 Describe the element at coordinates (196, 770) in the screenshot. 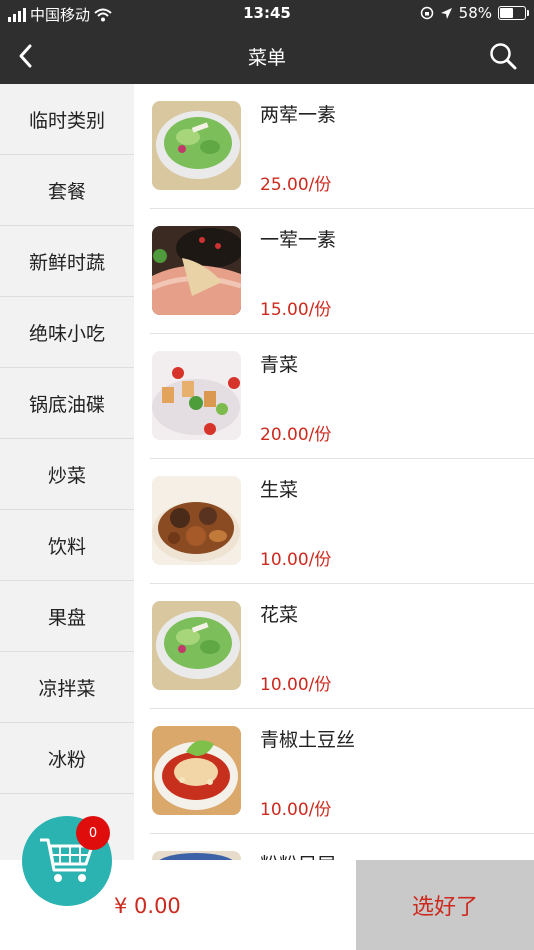

I see `dish-photo-spicy-chicken` at that location.